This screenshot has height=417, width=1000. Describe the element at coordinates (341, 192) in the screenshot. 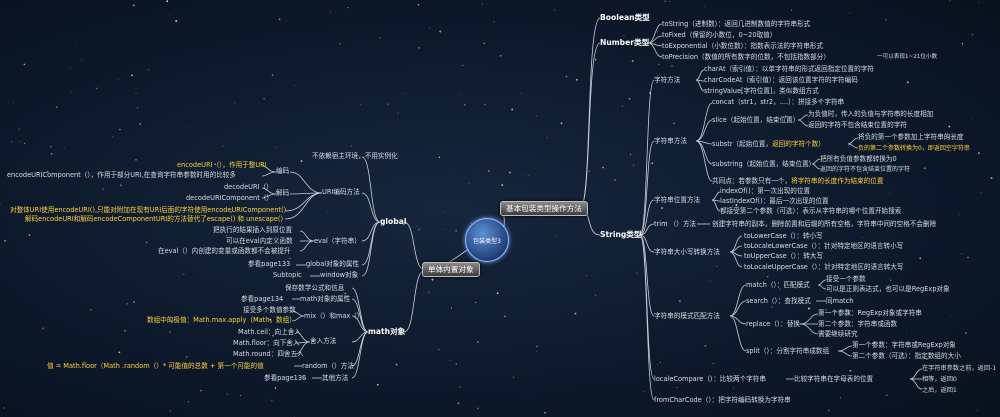

I see `uri-methods: URI编码方法` at that location.